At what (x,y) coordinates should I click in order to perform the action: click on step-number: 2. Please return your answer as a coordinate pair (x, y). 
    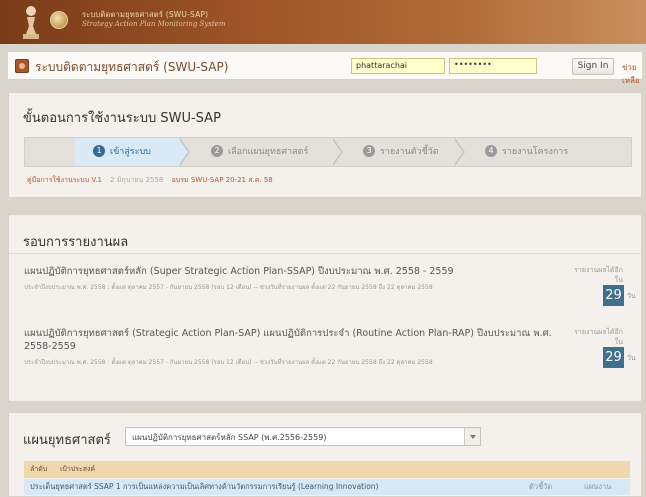
    Looking at the image, I should click on (217, 150).